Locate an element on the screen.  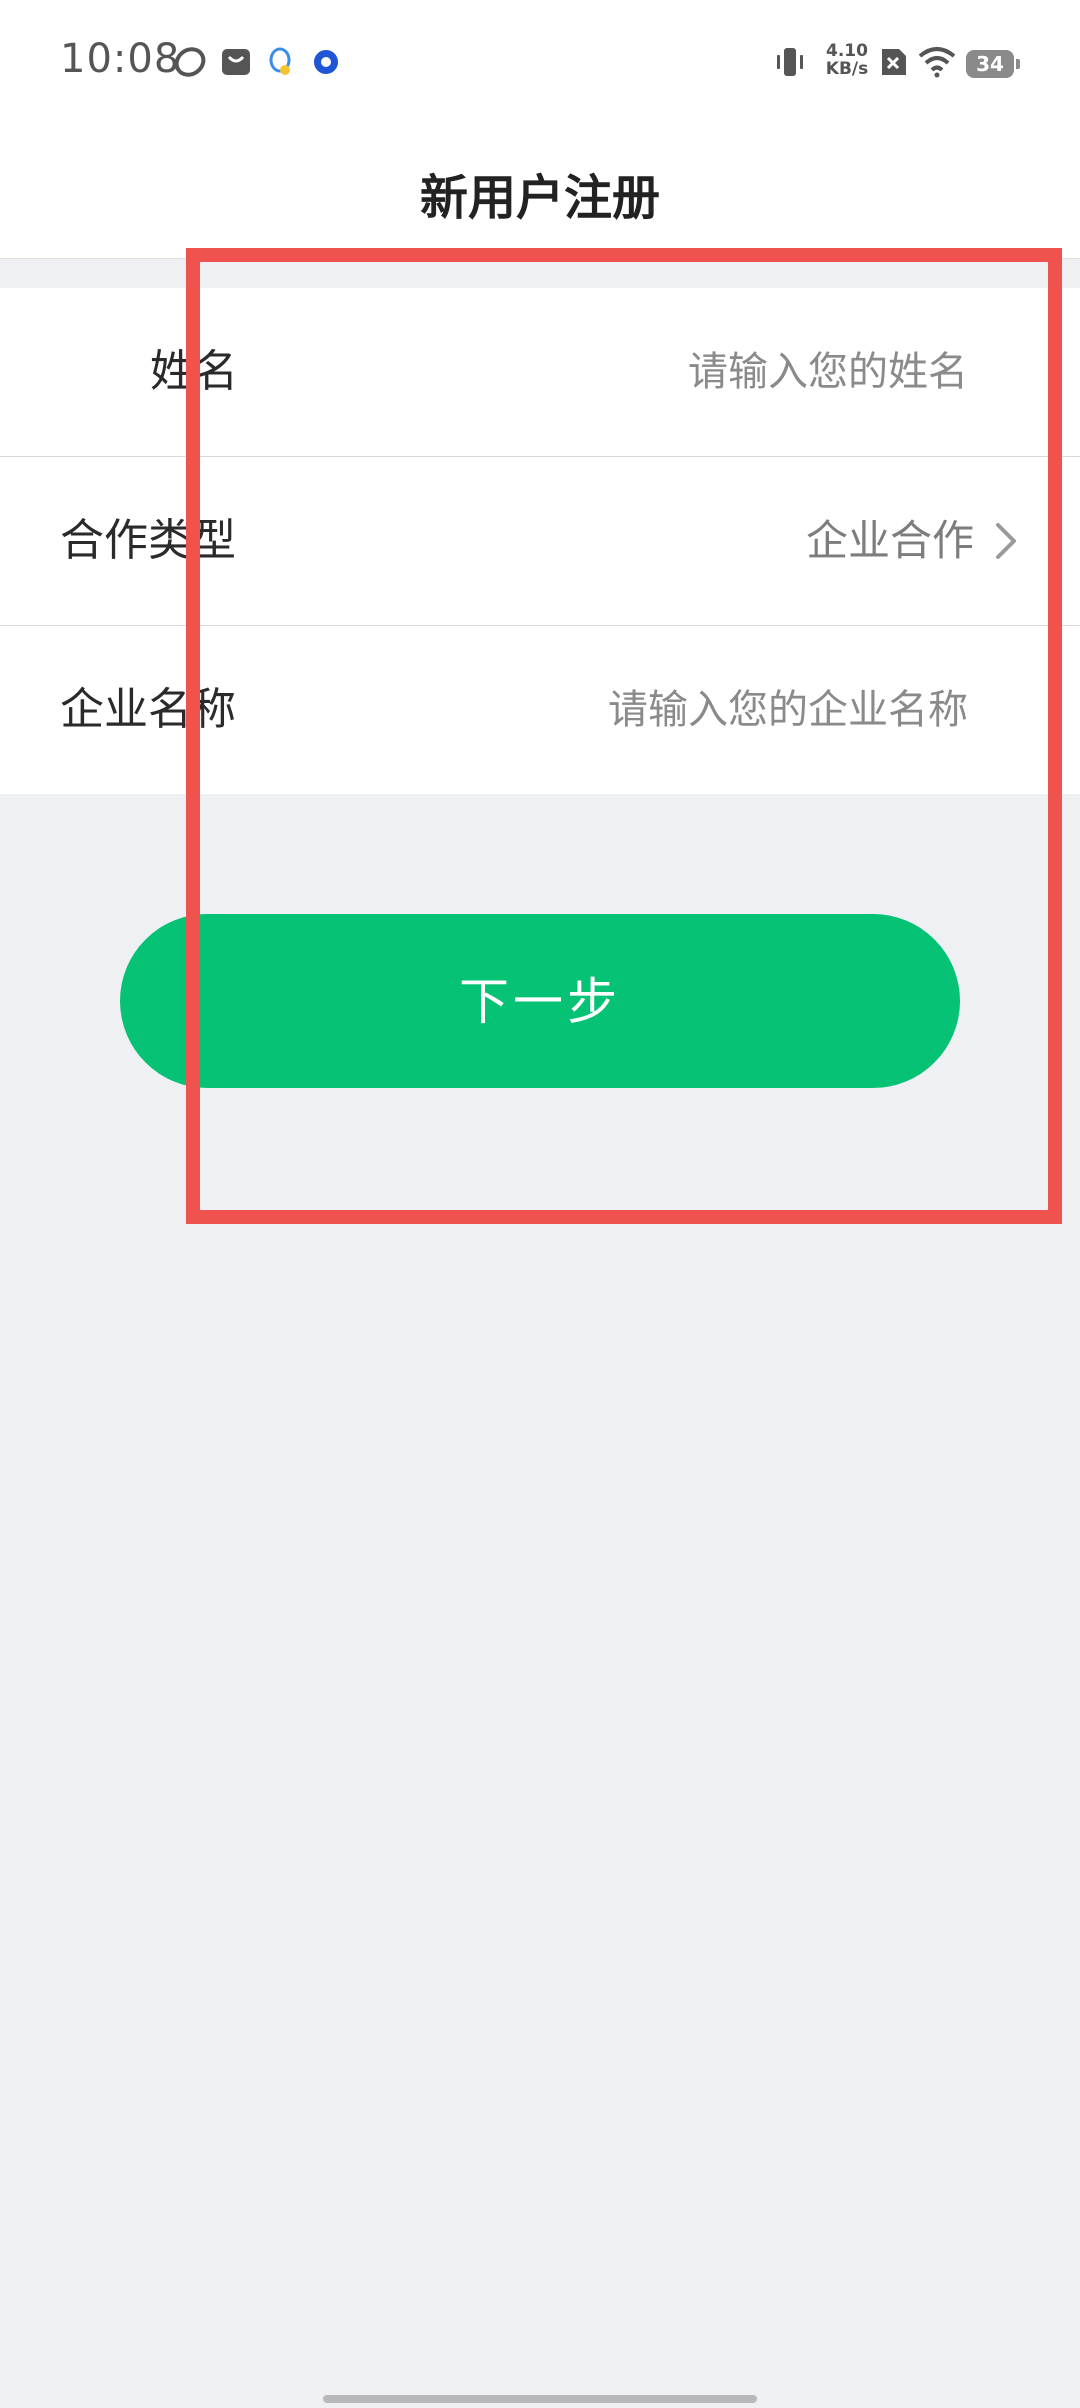
form-row-company-name: 企业名称 is located at coordinates (540, 710).